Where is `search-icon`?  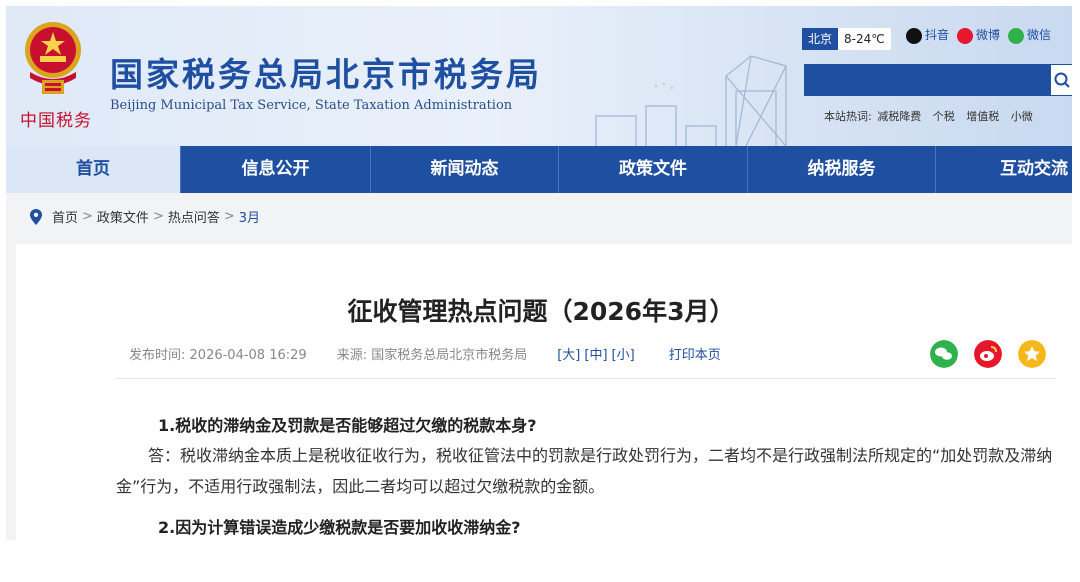
search-icon is located at coordinates (1062, 80).